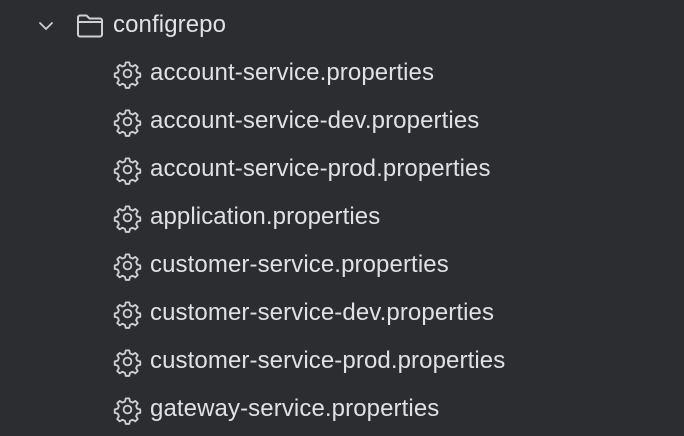 The height and width of the screenshot is (436, 684). I want to click on file-row: account-service-dev.properties, so click(342, 121).